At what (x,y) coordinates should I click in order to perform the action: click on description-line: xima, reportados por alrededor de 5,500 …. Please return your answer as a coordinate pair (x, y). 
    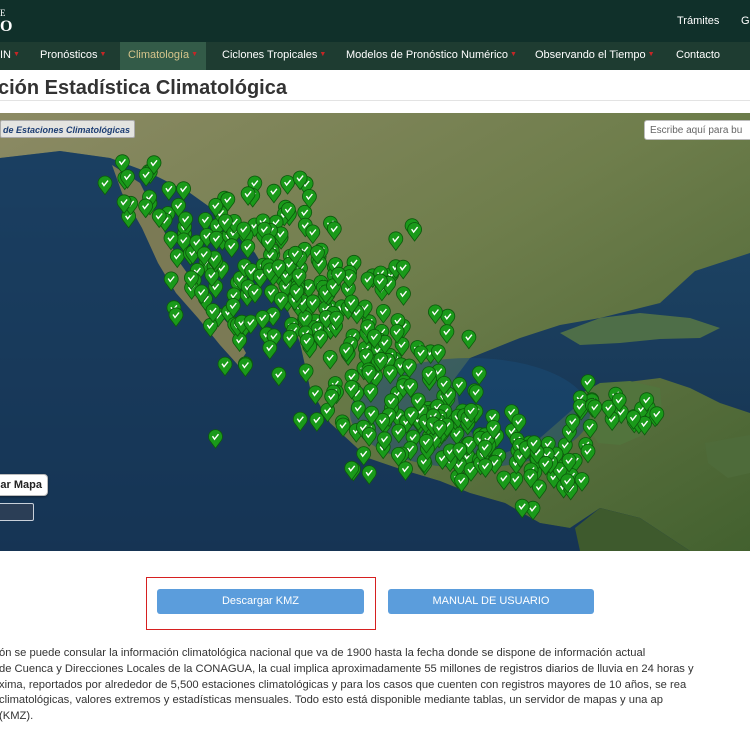
    Looking at the image, I should click on (343, 684).